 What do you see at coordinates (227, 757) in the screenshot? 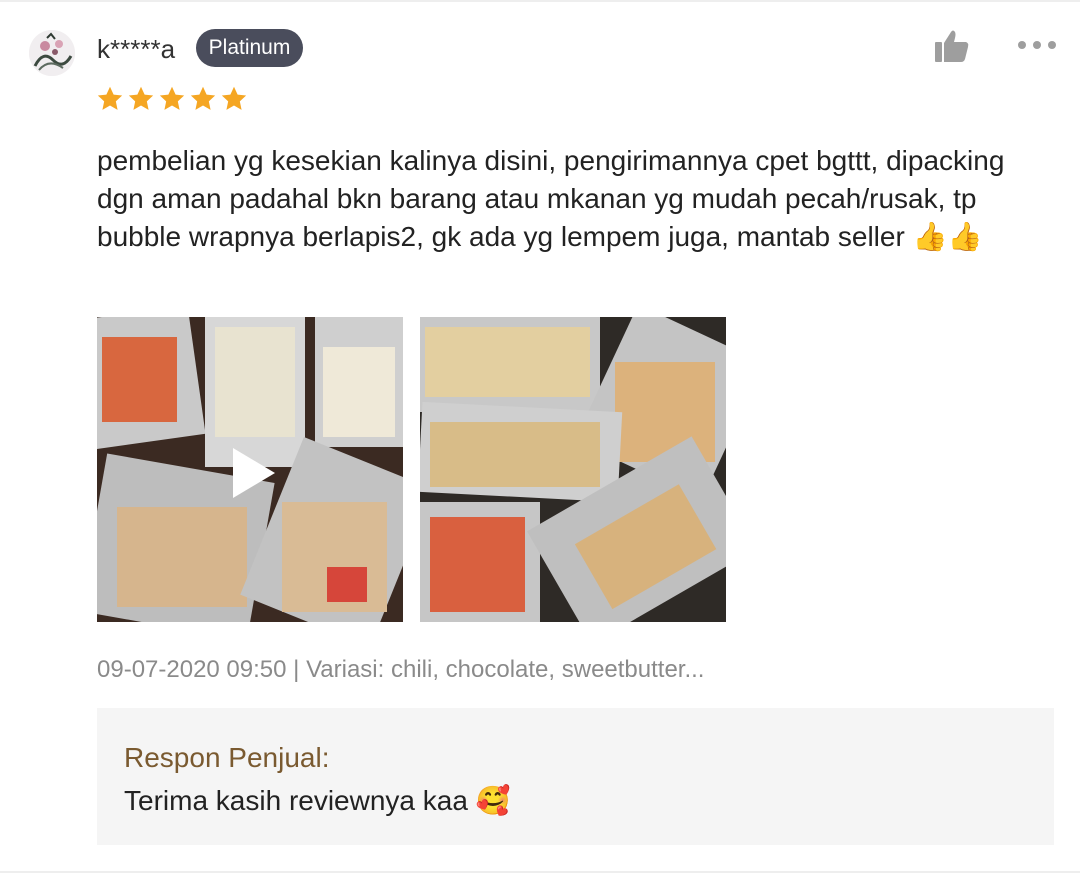
I see `seller-response-title: Respon Penjual:` at bounding box center [227, 757].